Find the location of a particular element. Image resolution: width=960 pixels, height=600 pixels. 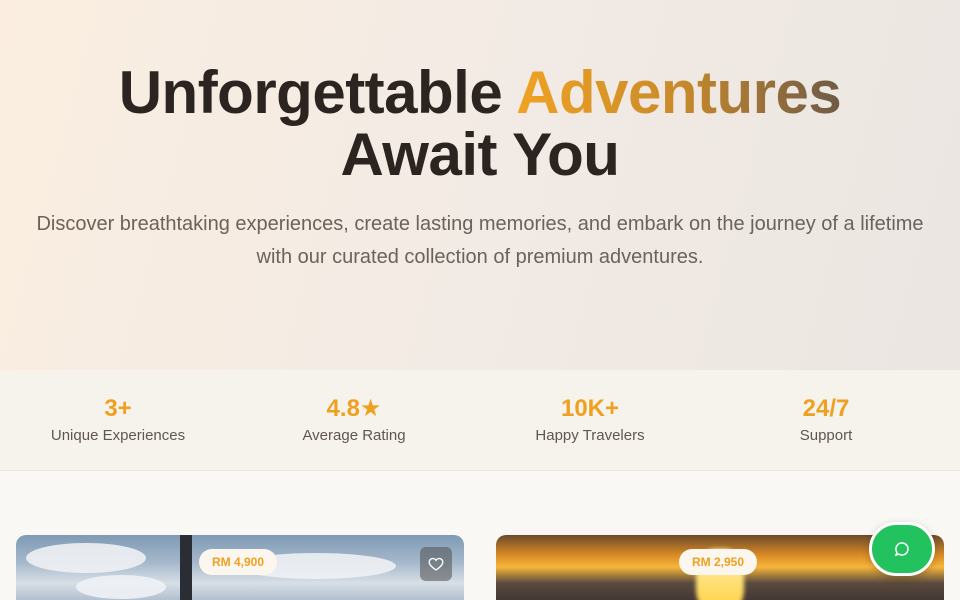

hero-title-line2: Await You is located at coordinates (480, 154).